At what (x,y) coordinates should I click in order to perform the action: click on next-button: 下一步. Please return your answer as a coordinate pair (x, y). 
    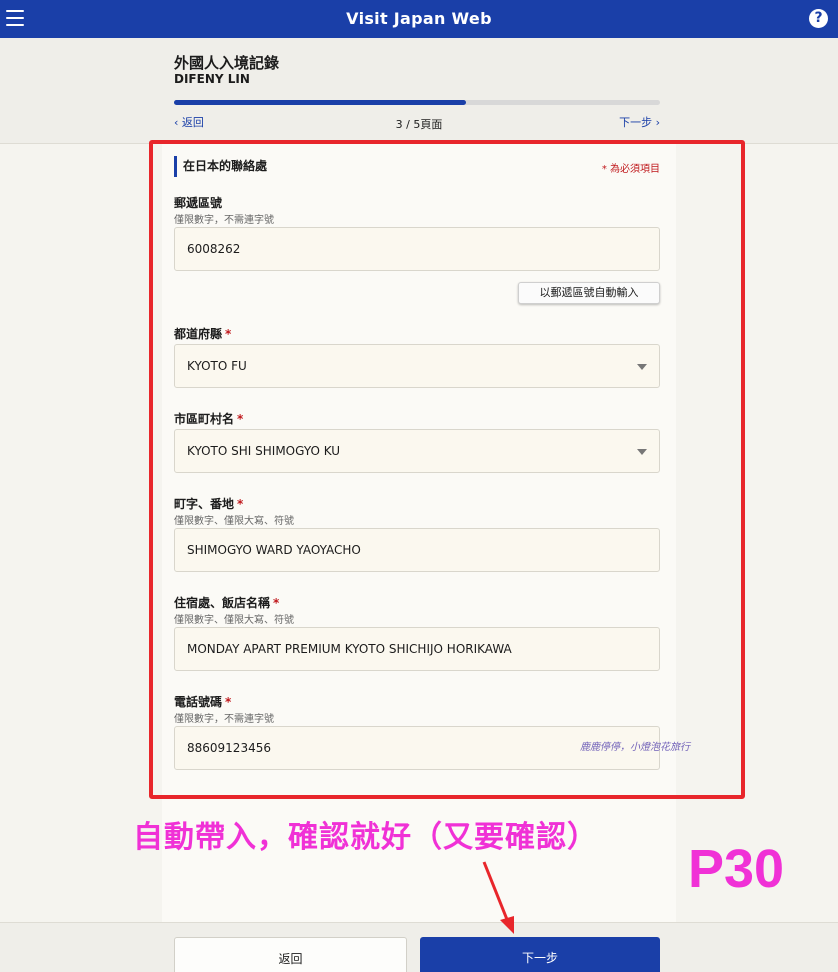
    Looking at the image, I should click on (540, 954).